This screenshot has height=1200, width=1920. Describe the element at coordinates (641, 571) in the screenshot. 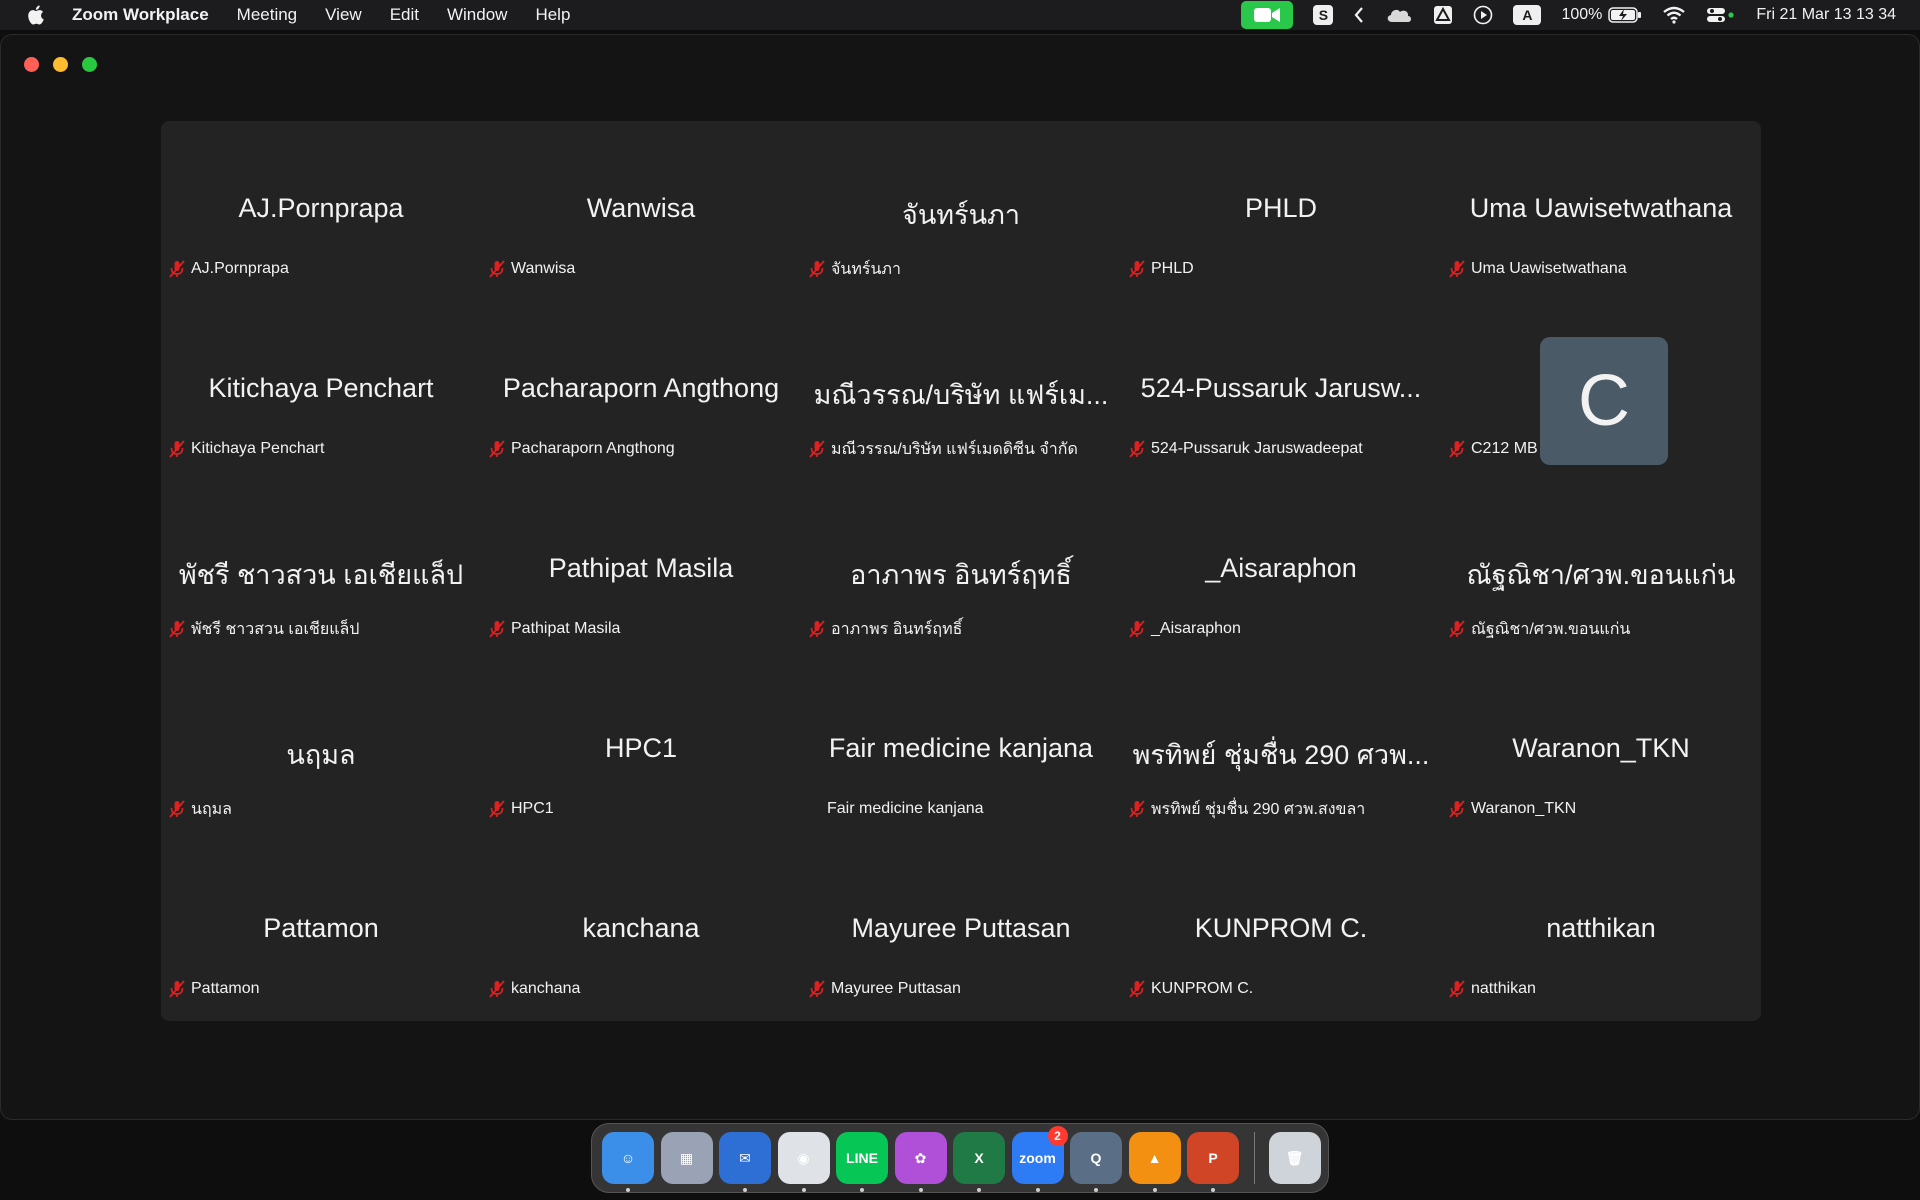

I see `participant-tile: Pathipat Masila Pathipat Masila` at that location.